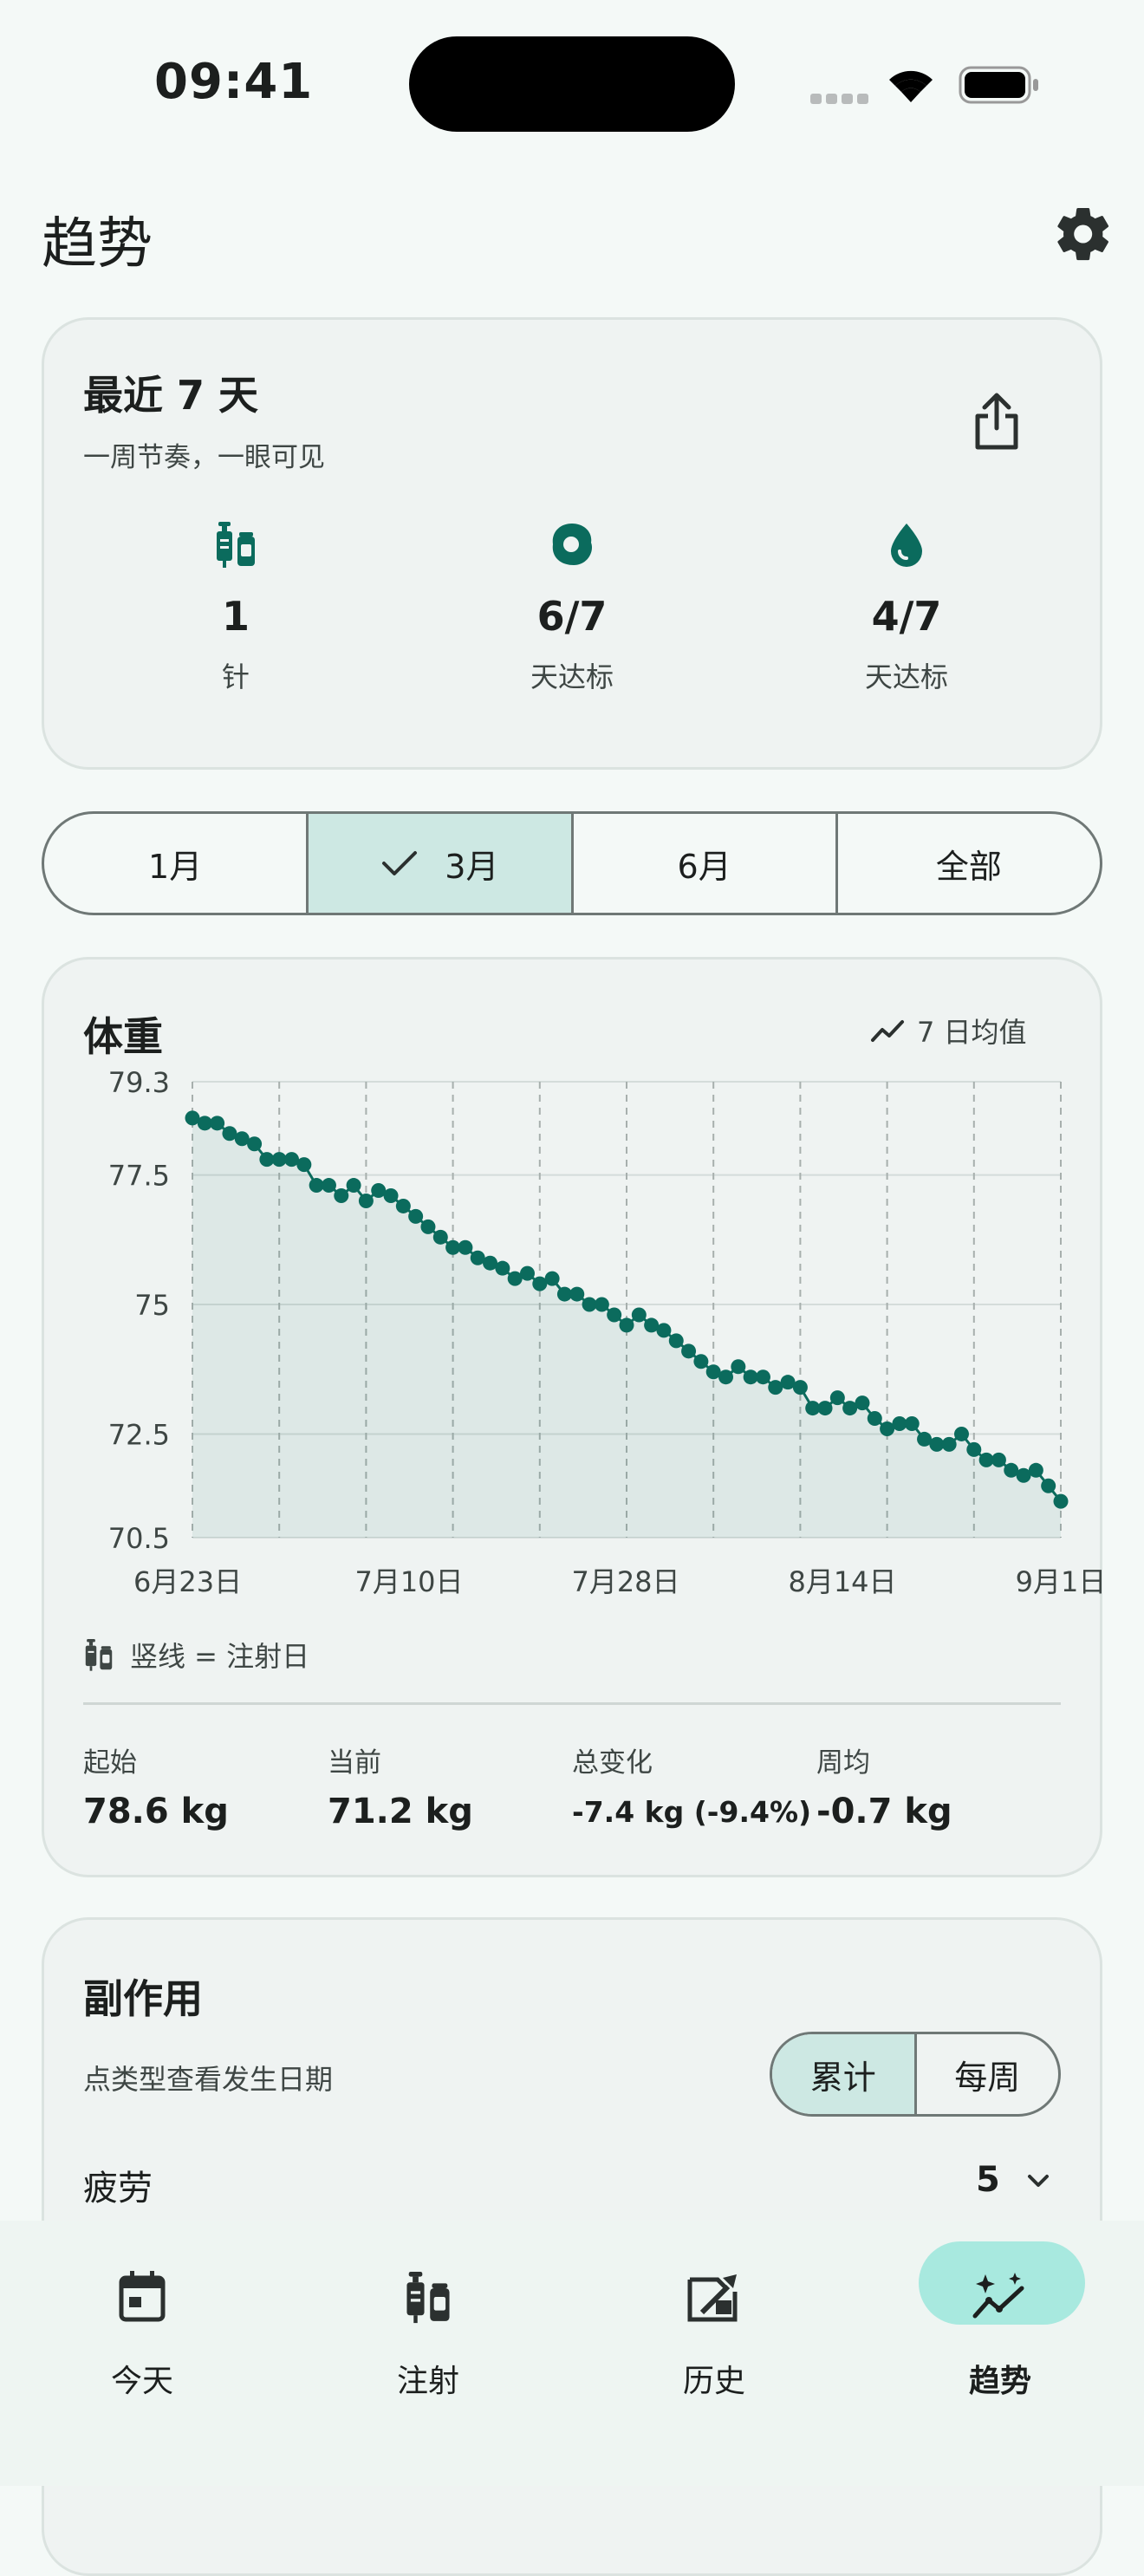 This screenshot has height=2576, width=1144. I want to click on share-button, so click(996, 421).